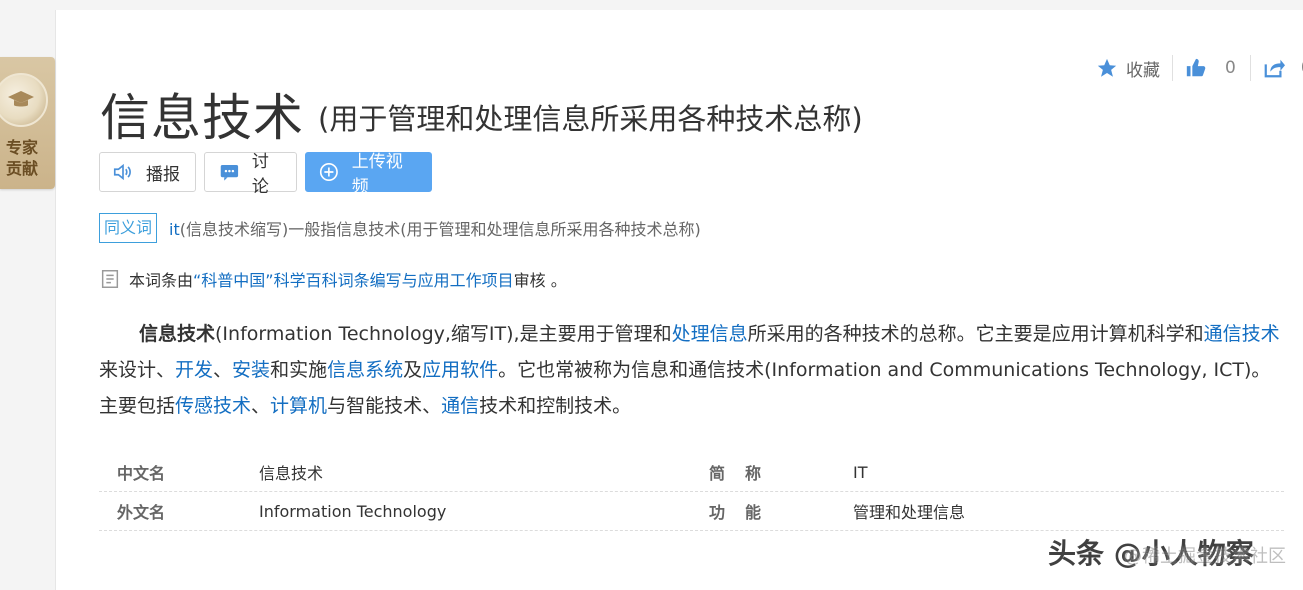 This screenshot has width=1303, height=590. I want to click on share-button: 0, so click(1283, 68).